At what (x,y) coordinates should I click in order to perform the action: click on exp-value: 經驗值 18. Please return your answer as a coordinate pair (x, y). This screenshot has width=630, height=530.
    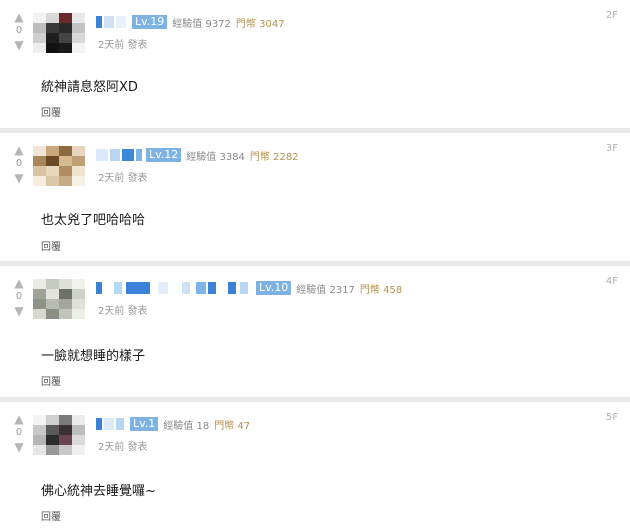
    Looking at the image, I should click on (186, 426).